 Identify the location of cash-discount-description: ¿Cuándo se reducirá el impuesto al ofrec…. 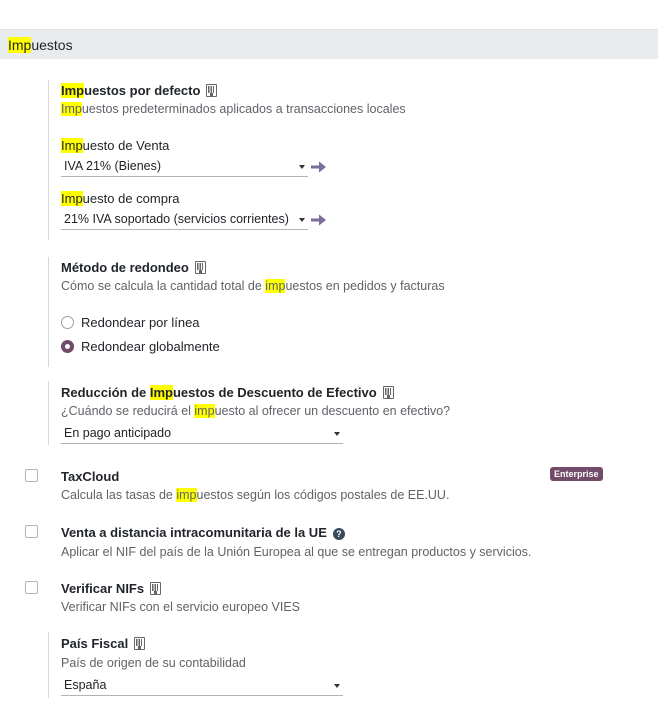
(256, 411).